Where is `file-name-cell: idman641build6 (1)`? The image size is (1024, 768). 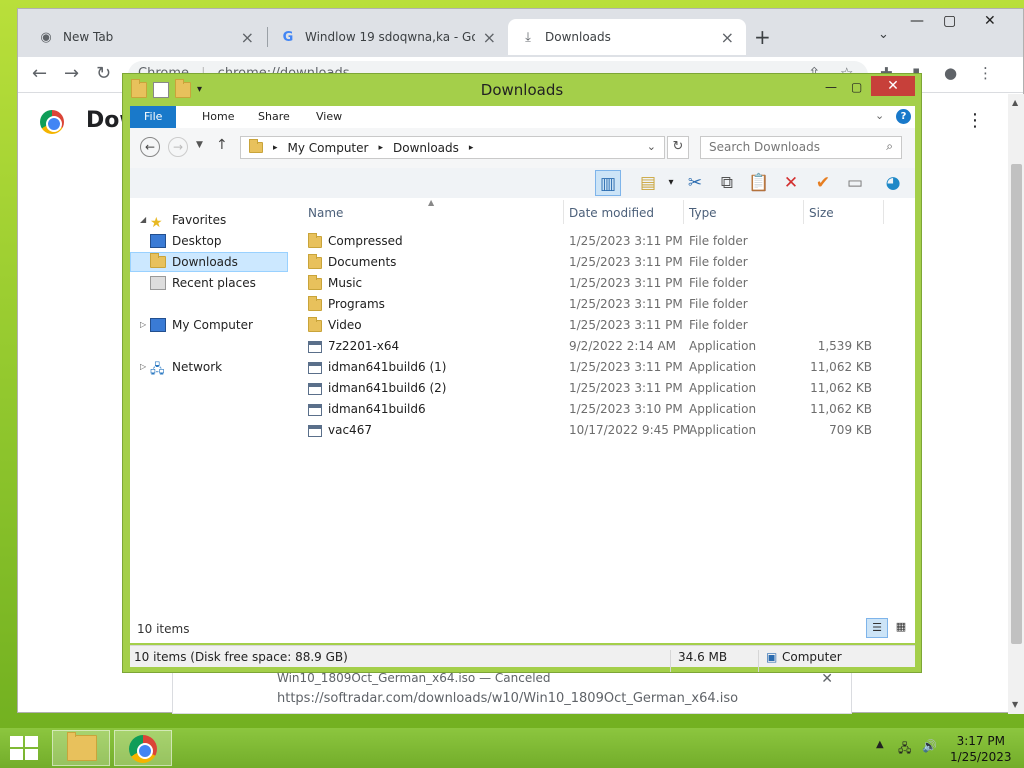 file-name-cell: idman641build6 (1) is located at coordinates (377, 367).